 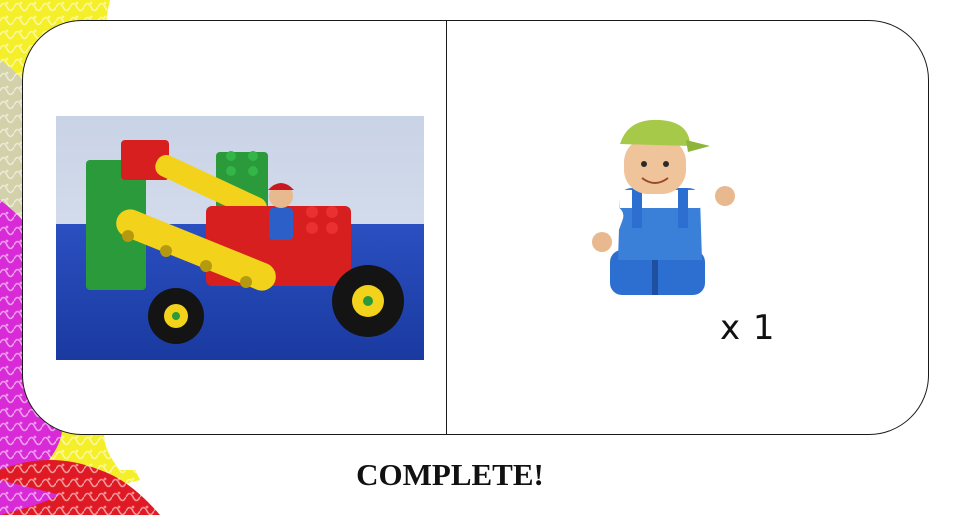 What do you see at coordinates (663, 207) in the screenshot?
I see `lego-duplo-boy-figure-icon` at bounding box center [663, 207].